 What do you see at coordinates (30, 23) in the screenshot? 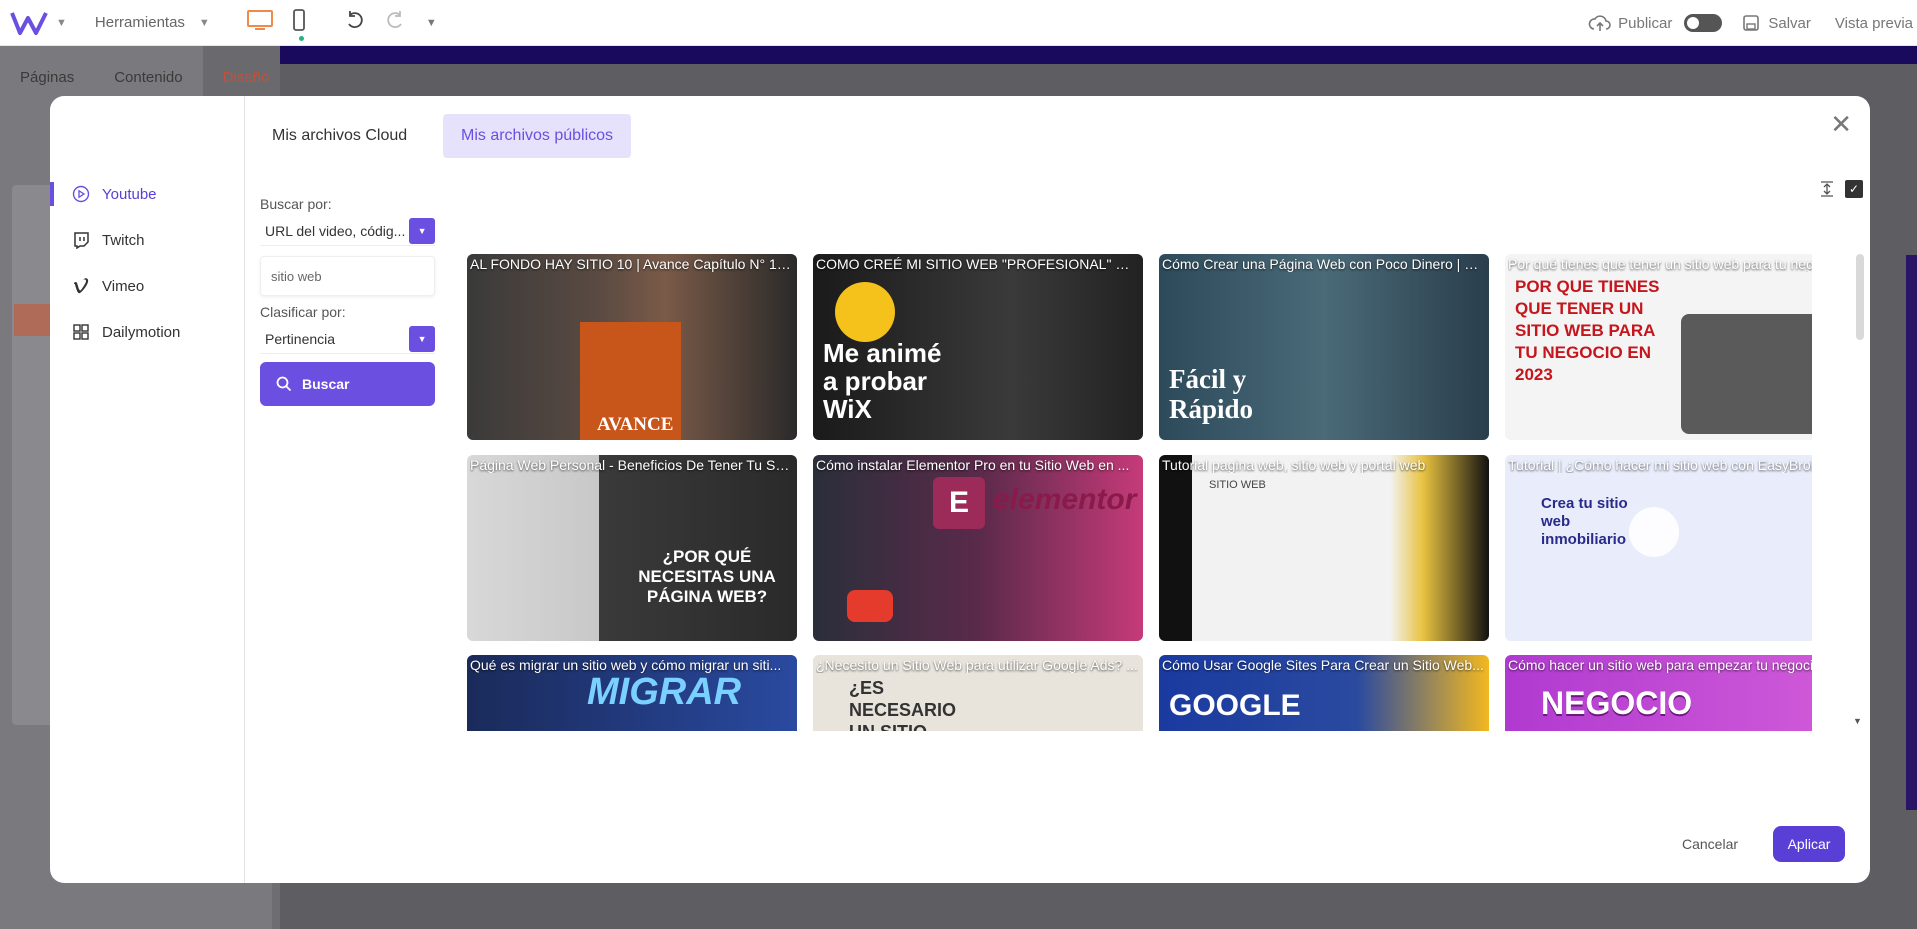
I see `app-logo` at bounding box center [30, 23].